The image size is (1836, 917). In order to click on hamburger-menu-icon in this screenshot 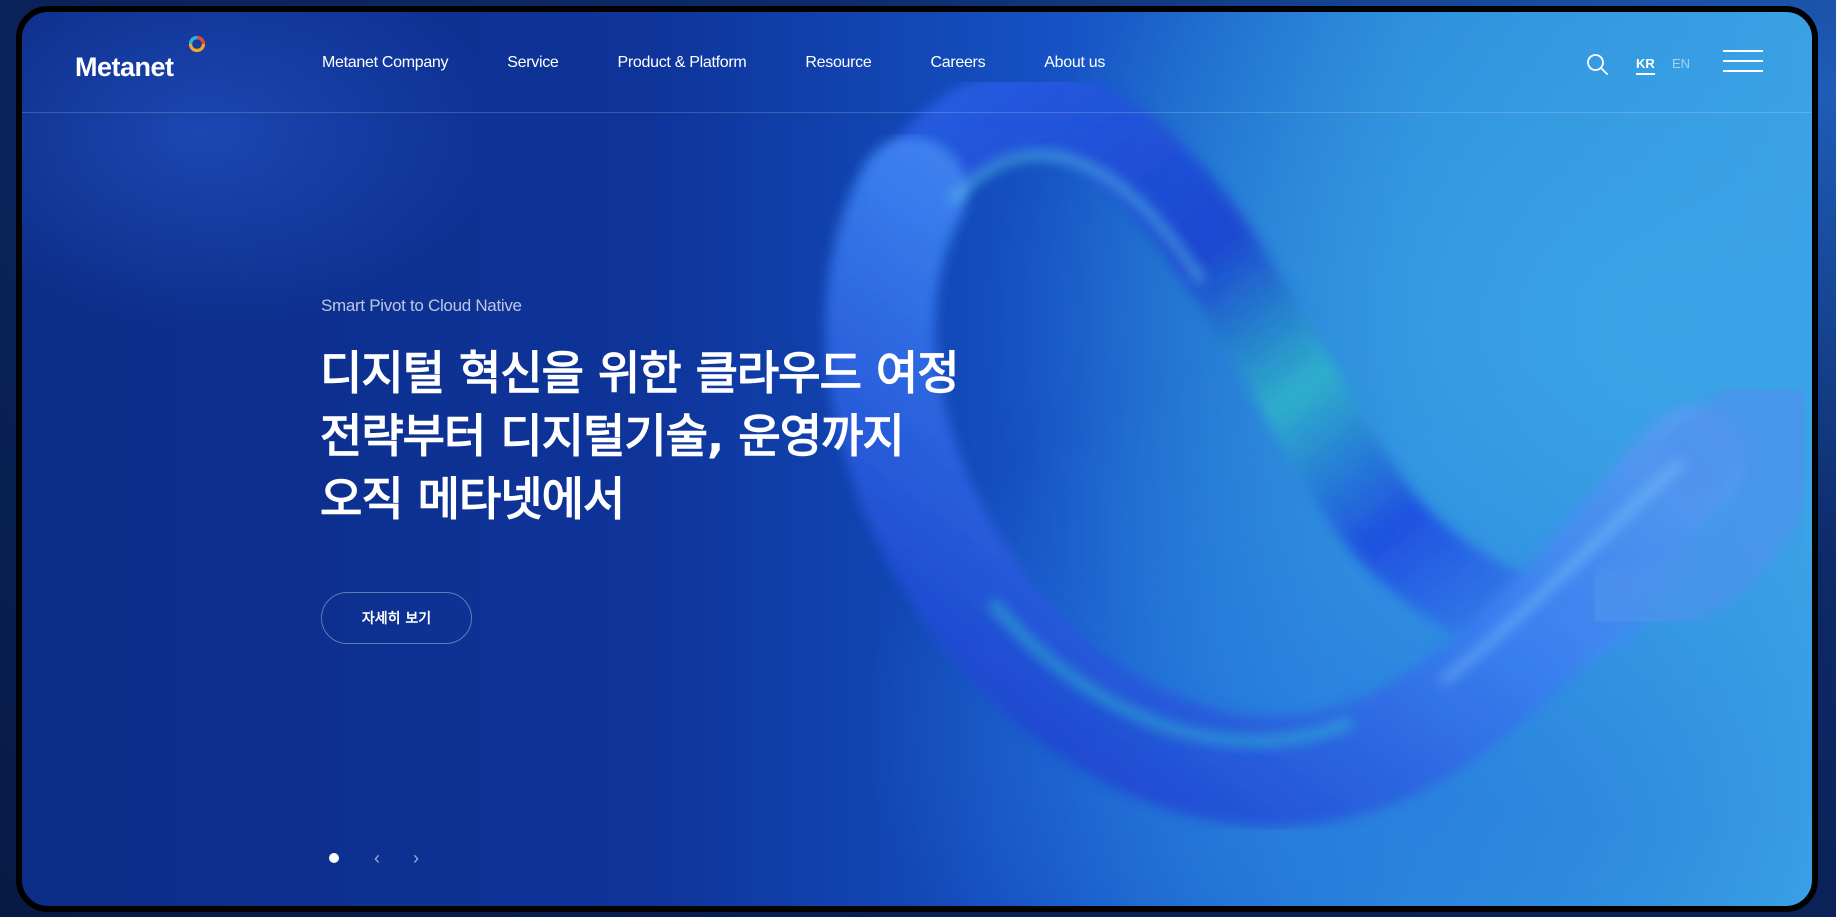, I will do `click(1743, 62)`.